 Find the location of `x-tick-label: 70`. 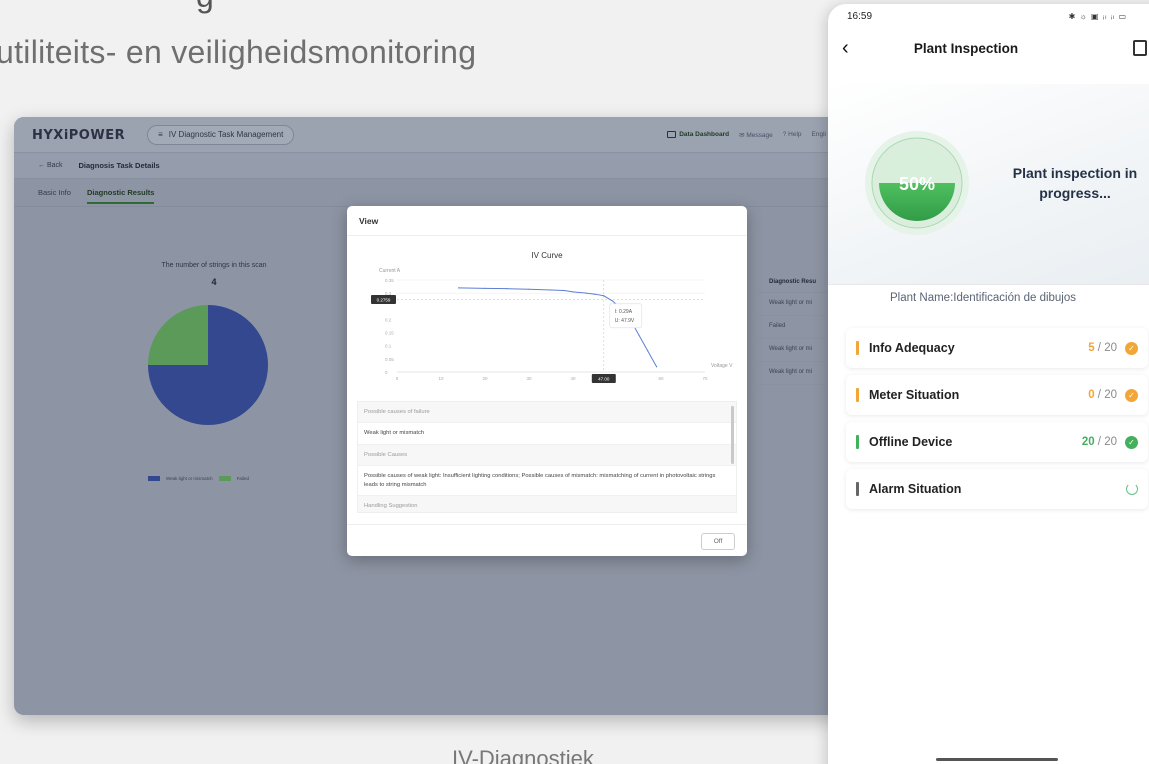

x-tick-label: 70 is located at coordinates (705, 378).